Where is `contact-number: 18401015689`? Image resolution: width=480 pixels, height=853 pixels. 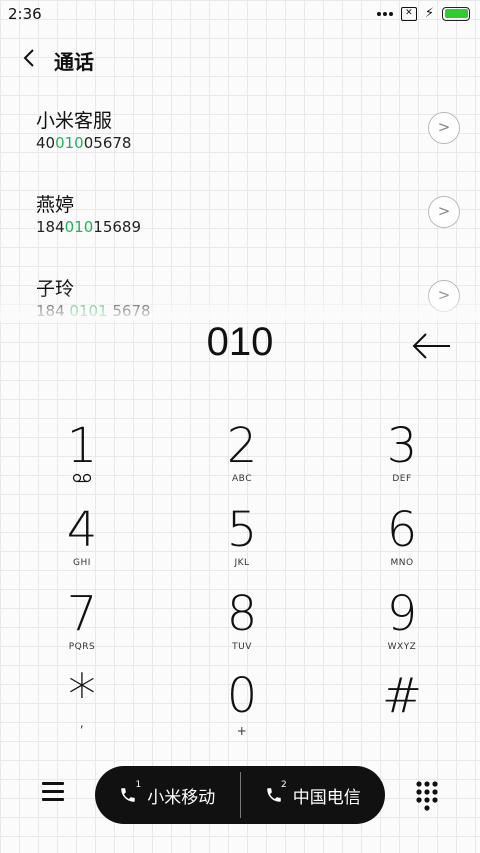
contact-number: 18401015689 is located at coordinates (88, 227).